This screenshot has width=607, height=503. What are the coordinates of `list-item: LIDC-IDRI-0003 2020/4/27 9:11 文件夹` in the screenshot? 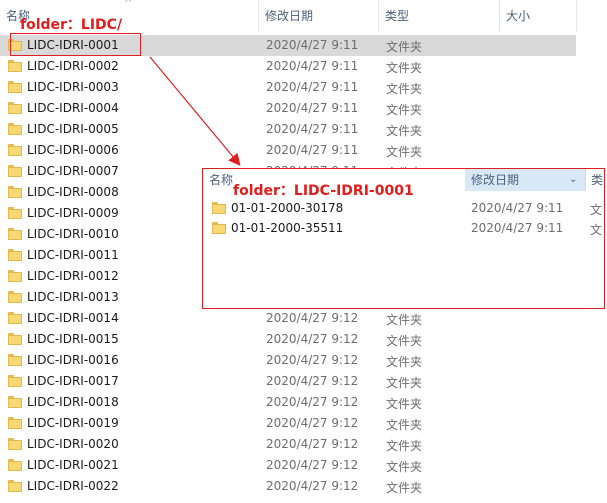 It's located at (288, 87).